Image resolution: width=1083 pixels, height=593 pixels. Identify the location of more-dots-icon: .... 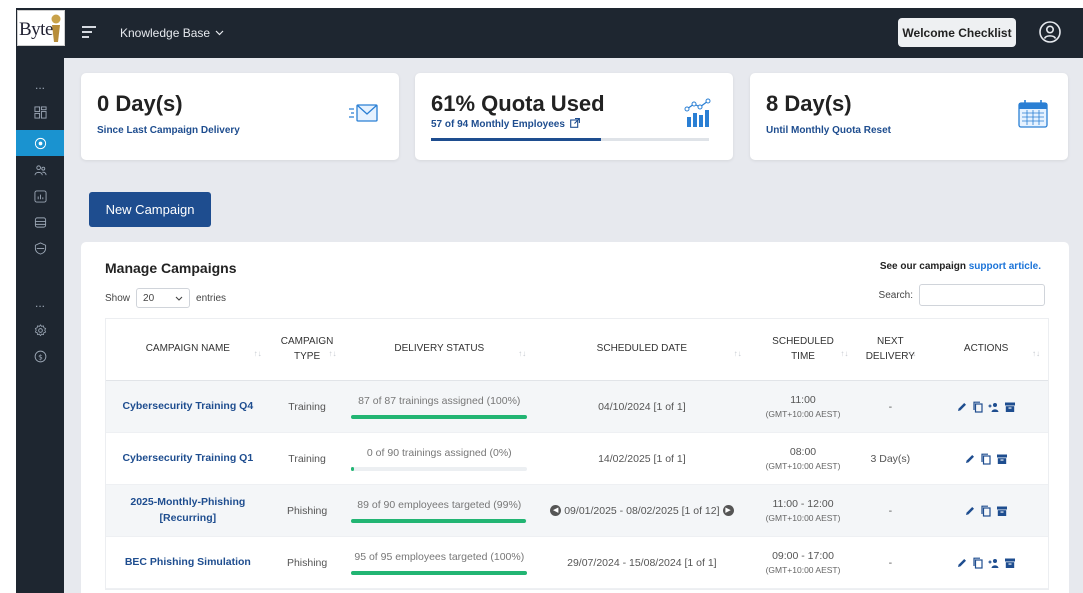
(39, 303).